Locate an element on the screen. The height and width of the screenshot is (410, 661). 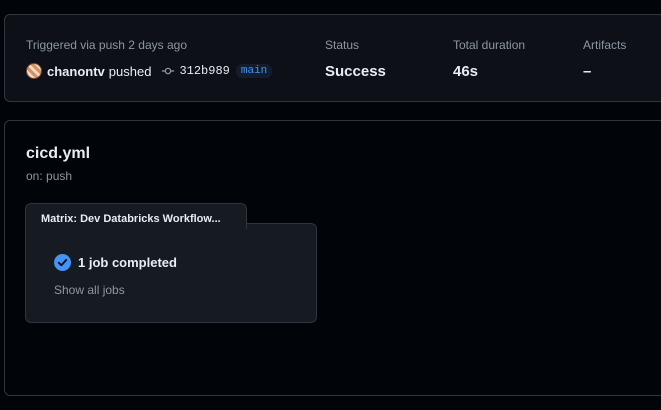
branch-badge: main is located at coordinates (254, 71).